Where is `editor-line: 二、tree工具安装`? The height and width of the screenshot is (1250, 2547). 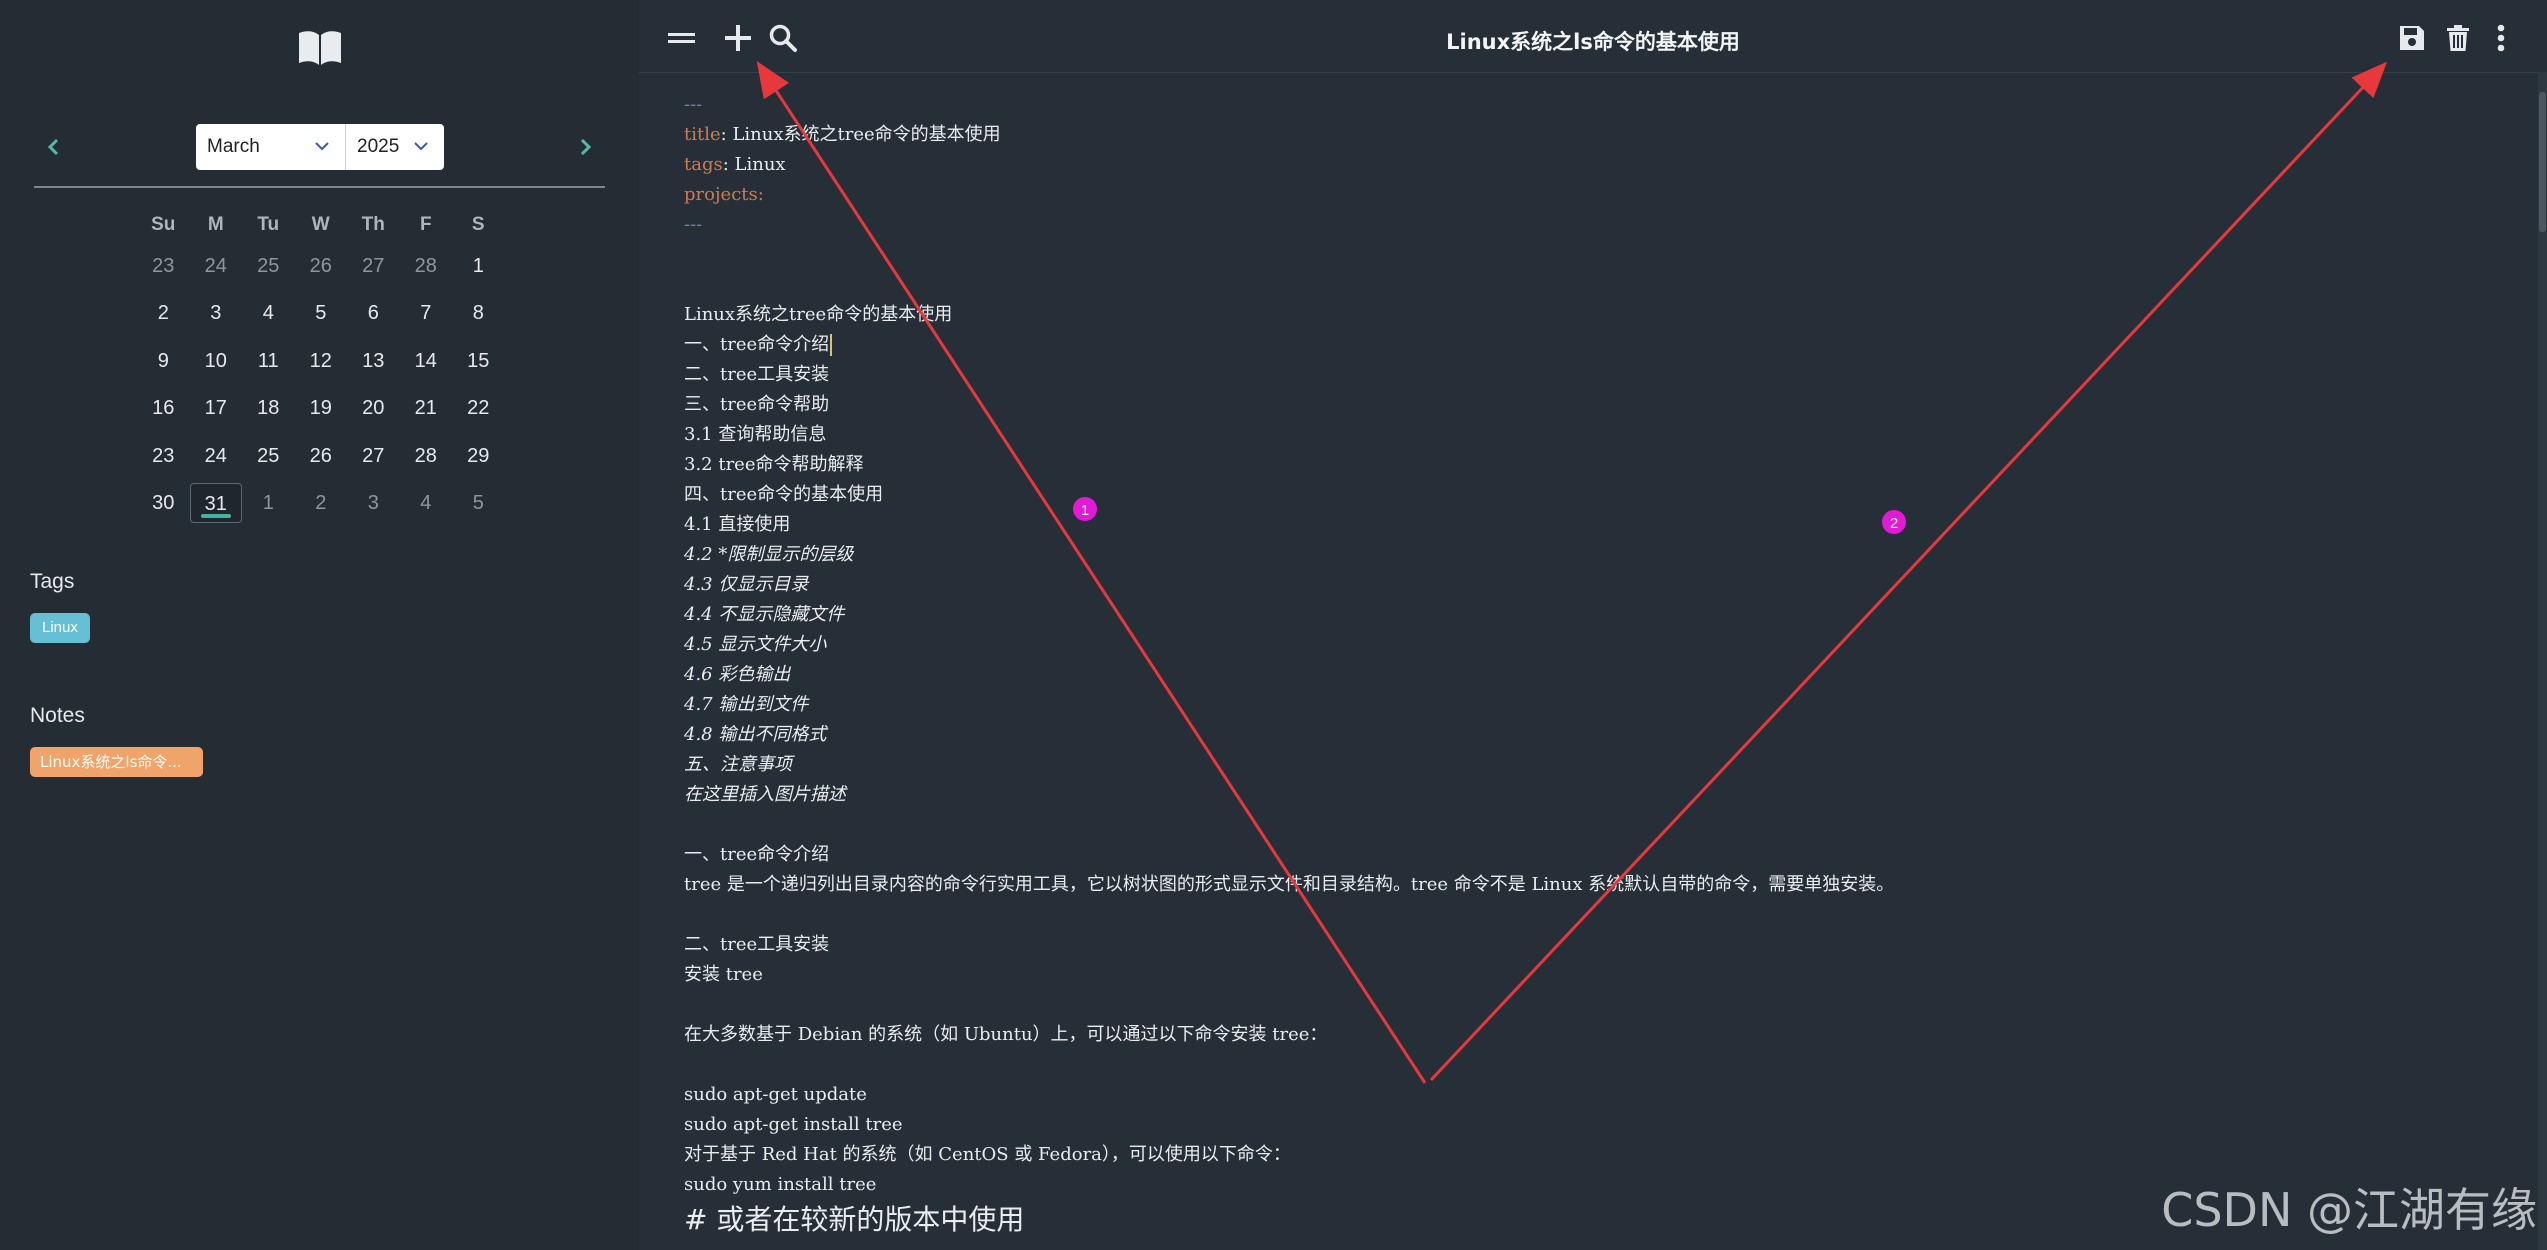 editor-line: 二、tree工具安装 is located at coordinates (757, 944).